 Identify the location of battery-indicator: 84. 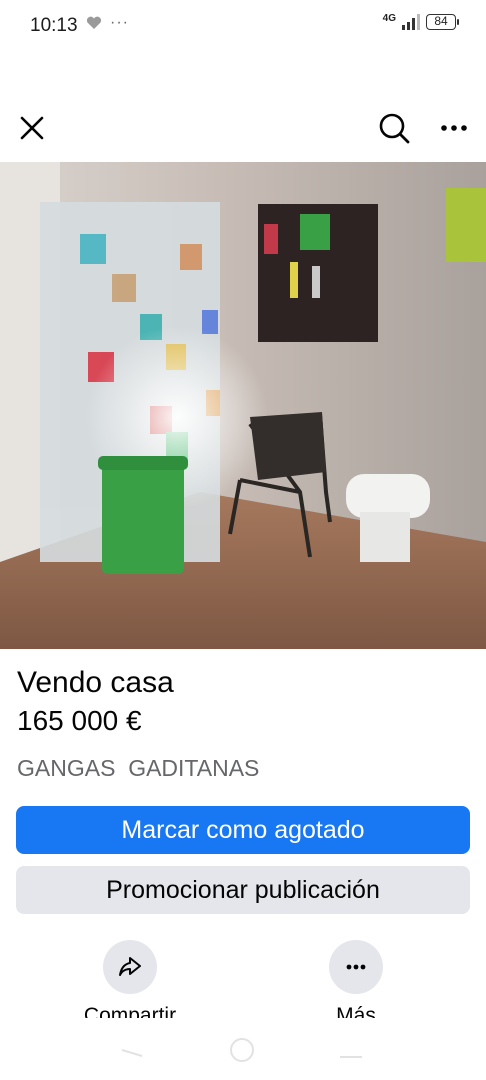
(442, 22).